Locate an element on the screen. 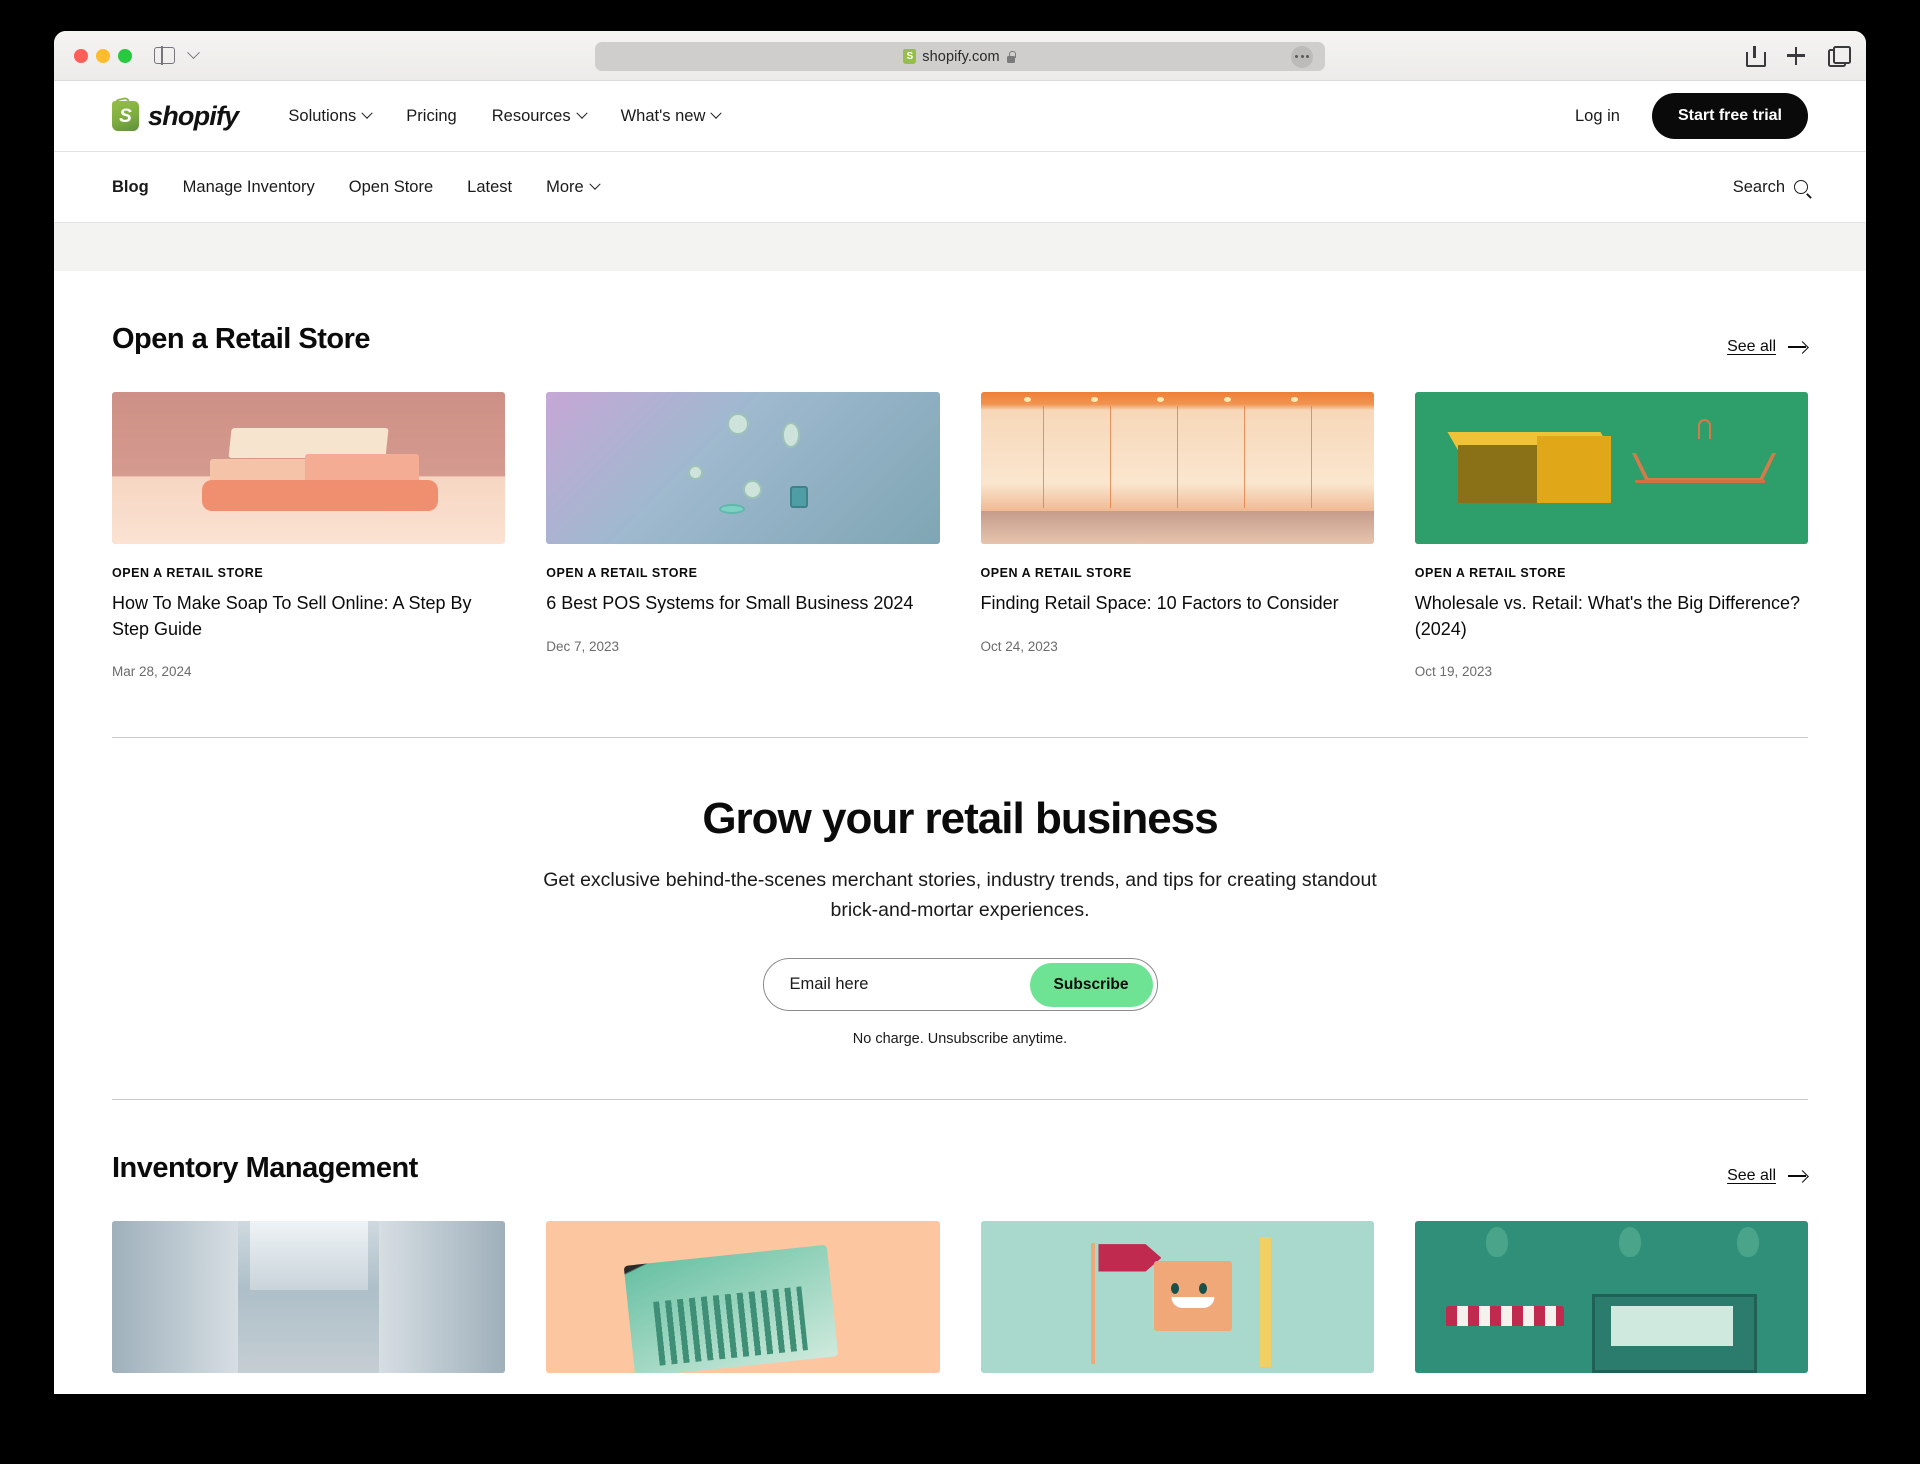 This screenshot has width=1920, height=1464. nav-item-label: Pricing is located at coordinates (431, 115).